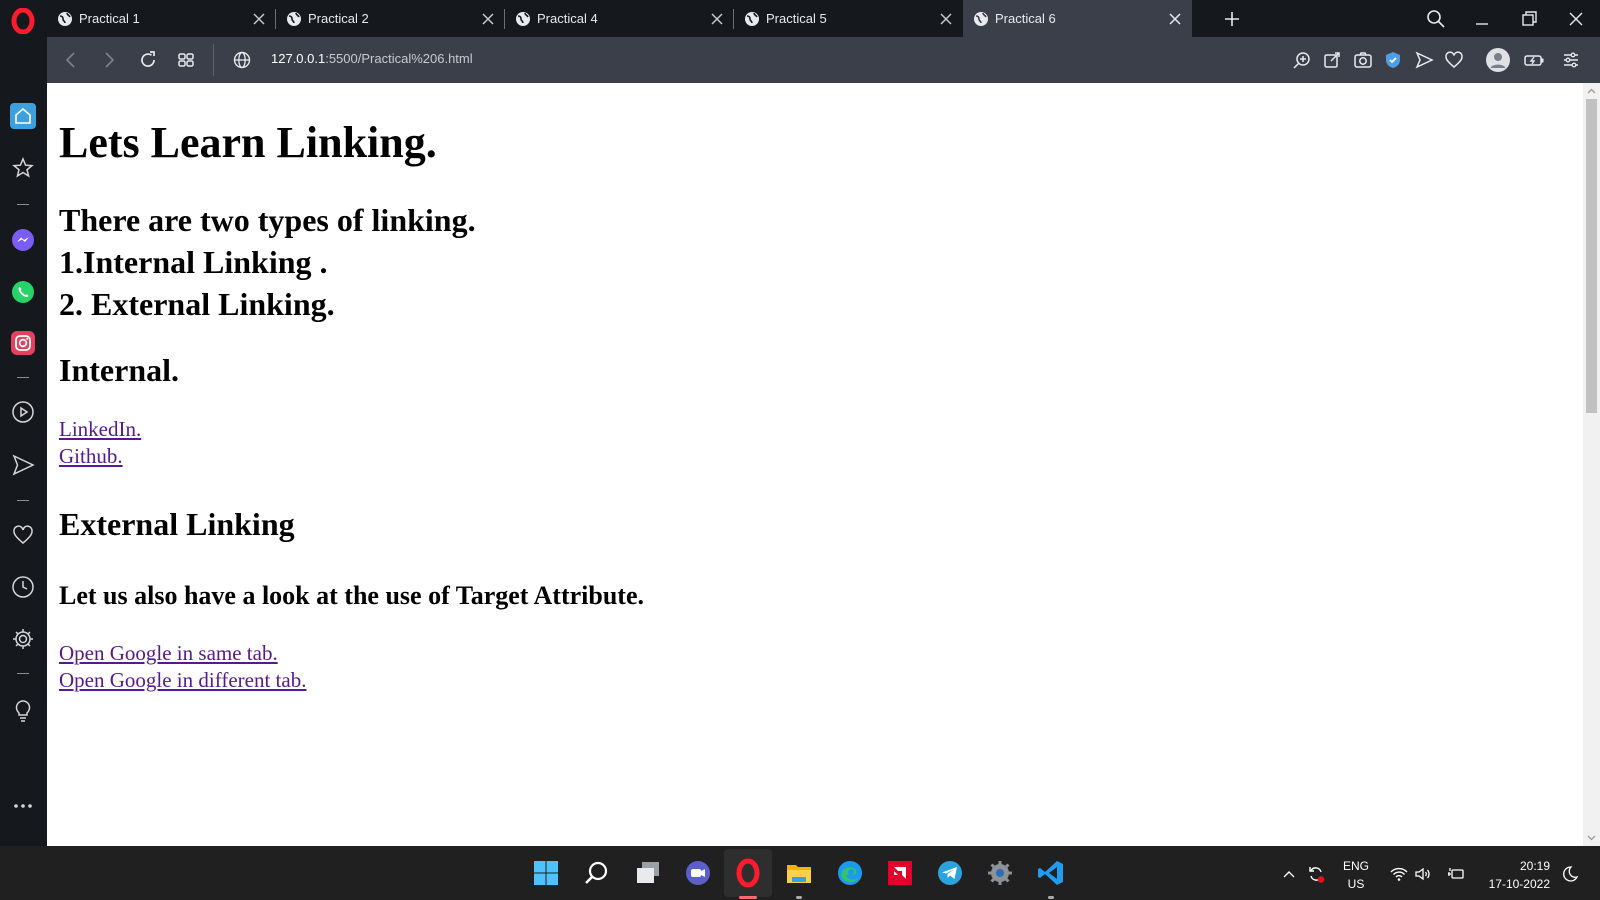 The image size is (1600, 900). I want to click on types-heading-line: 2. External Linking., so click(197, 304).